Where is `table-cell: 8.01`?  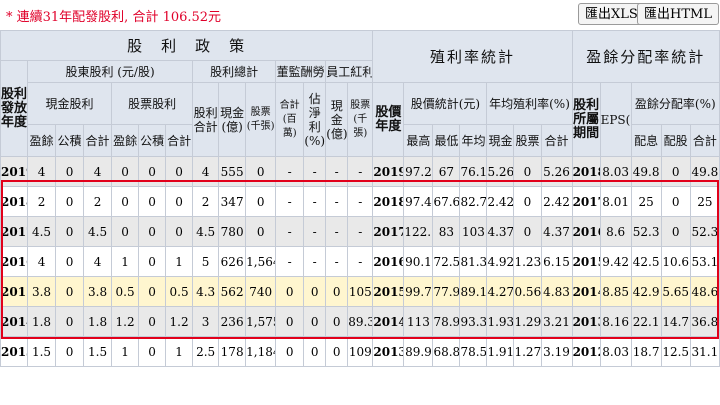 table-cell: 8.01 is located at coordinates (615, 201).